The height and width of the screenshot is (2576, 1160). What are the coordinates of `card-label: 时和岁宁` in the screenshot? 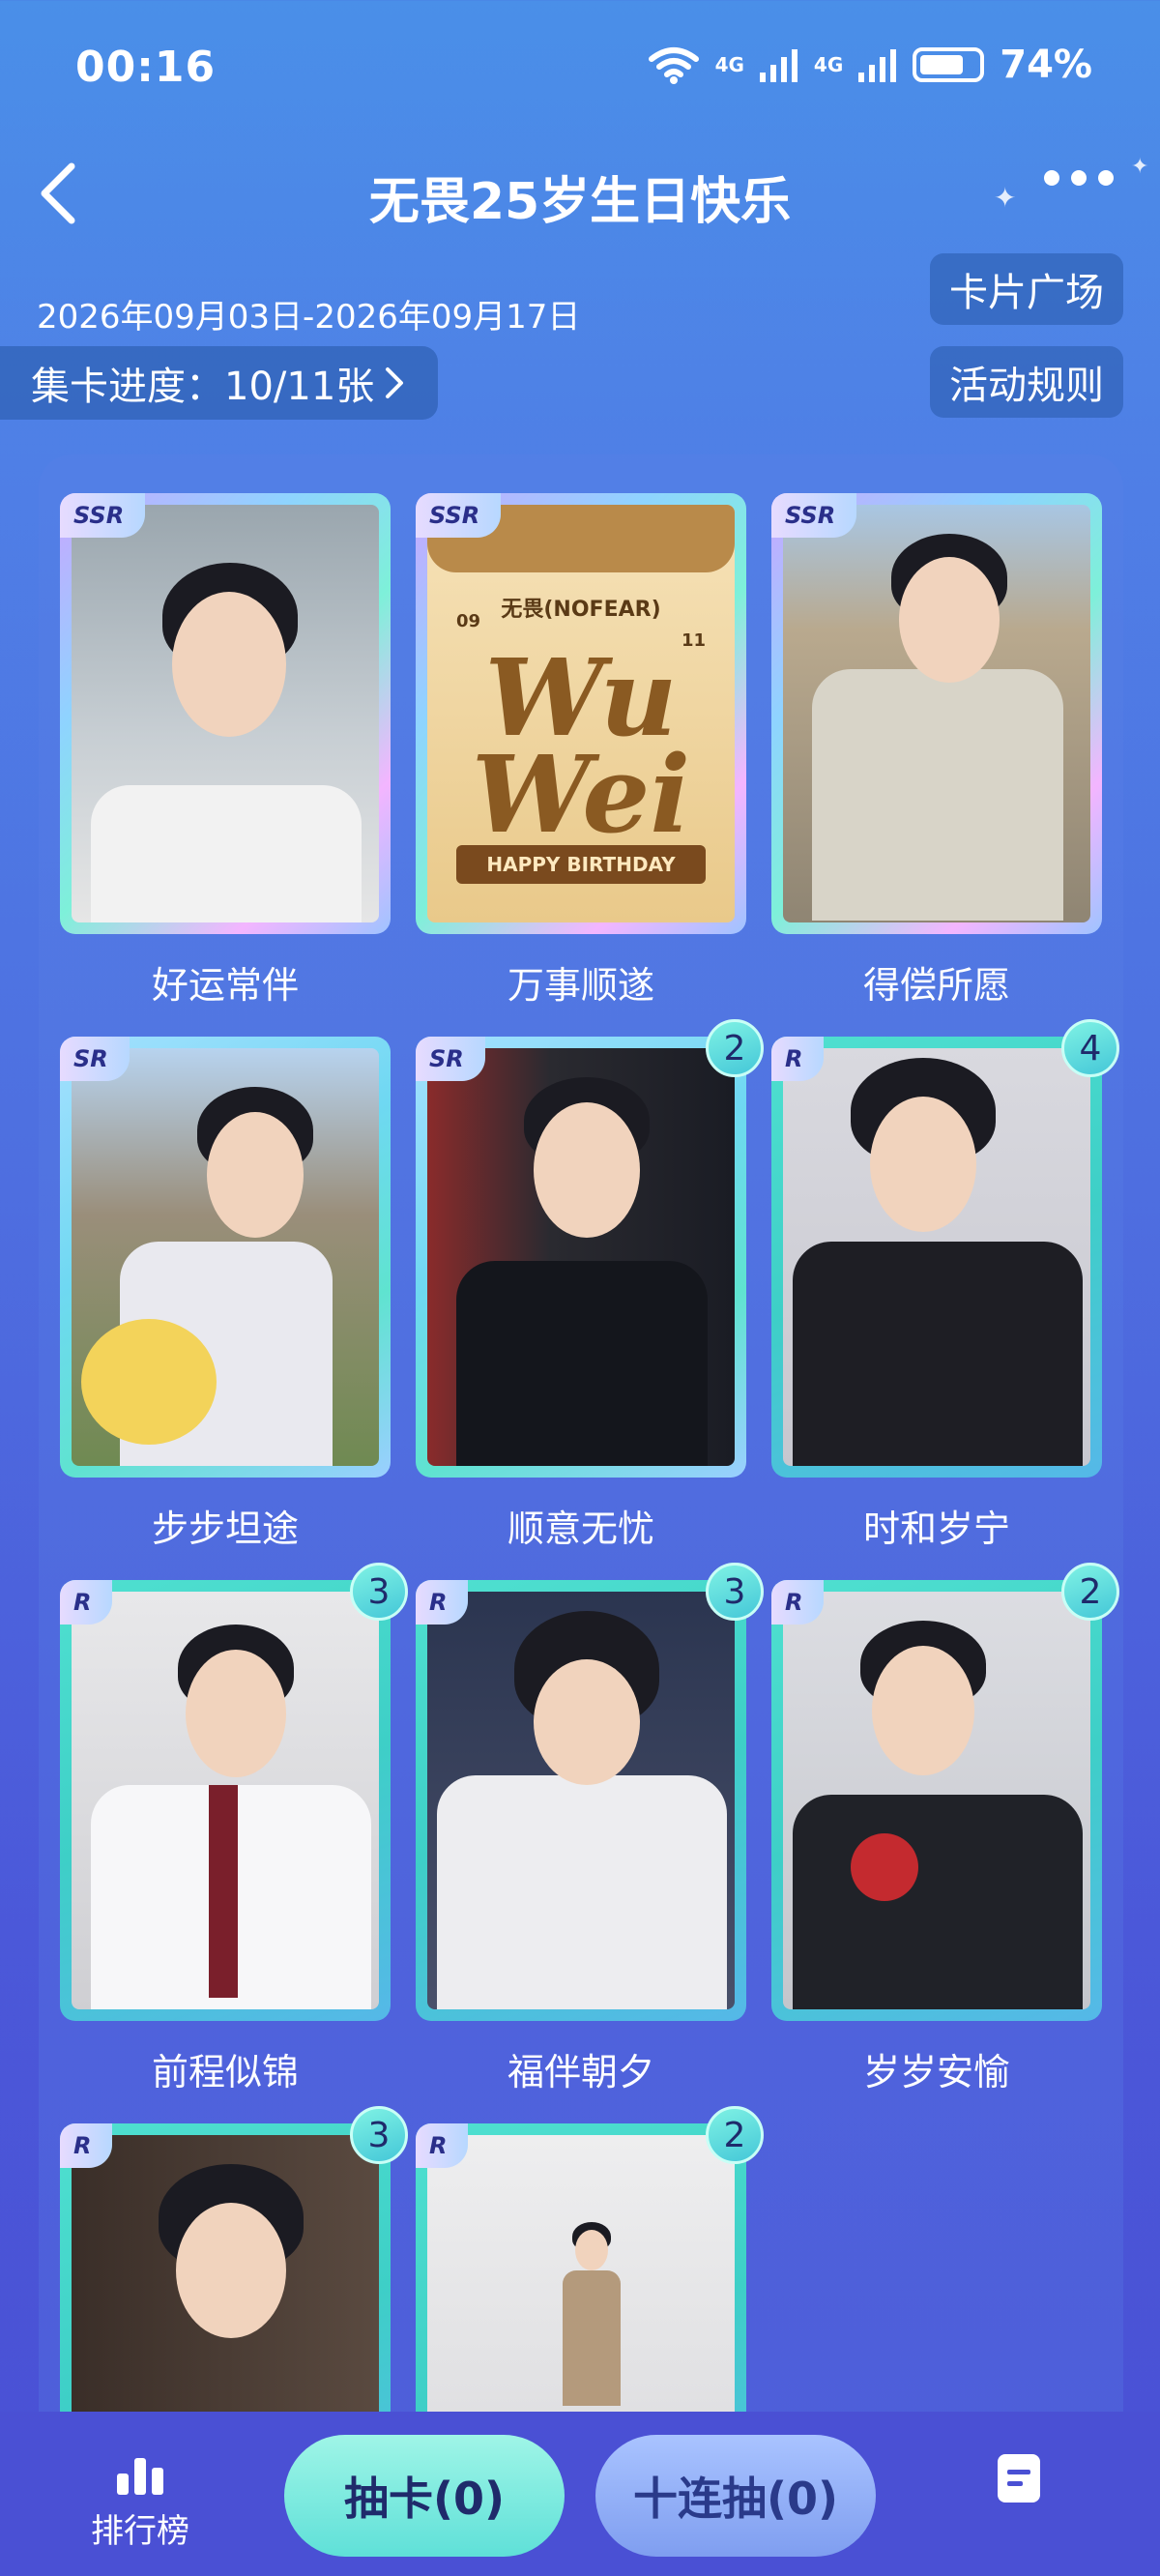 It's located at (936, 1529).